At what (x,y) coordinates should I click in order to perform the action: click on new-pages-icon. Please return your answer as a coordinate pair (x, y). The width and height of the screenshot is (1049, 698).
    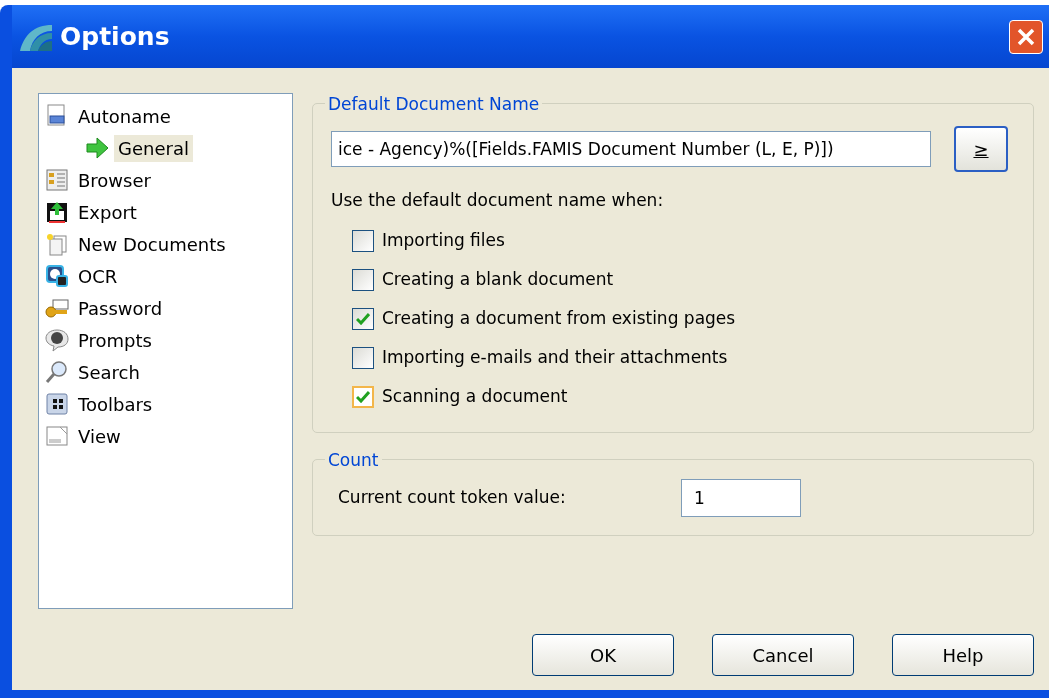
    Looking at the image, I should click on (57, 244).